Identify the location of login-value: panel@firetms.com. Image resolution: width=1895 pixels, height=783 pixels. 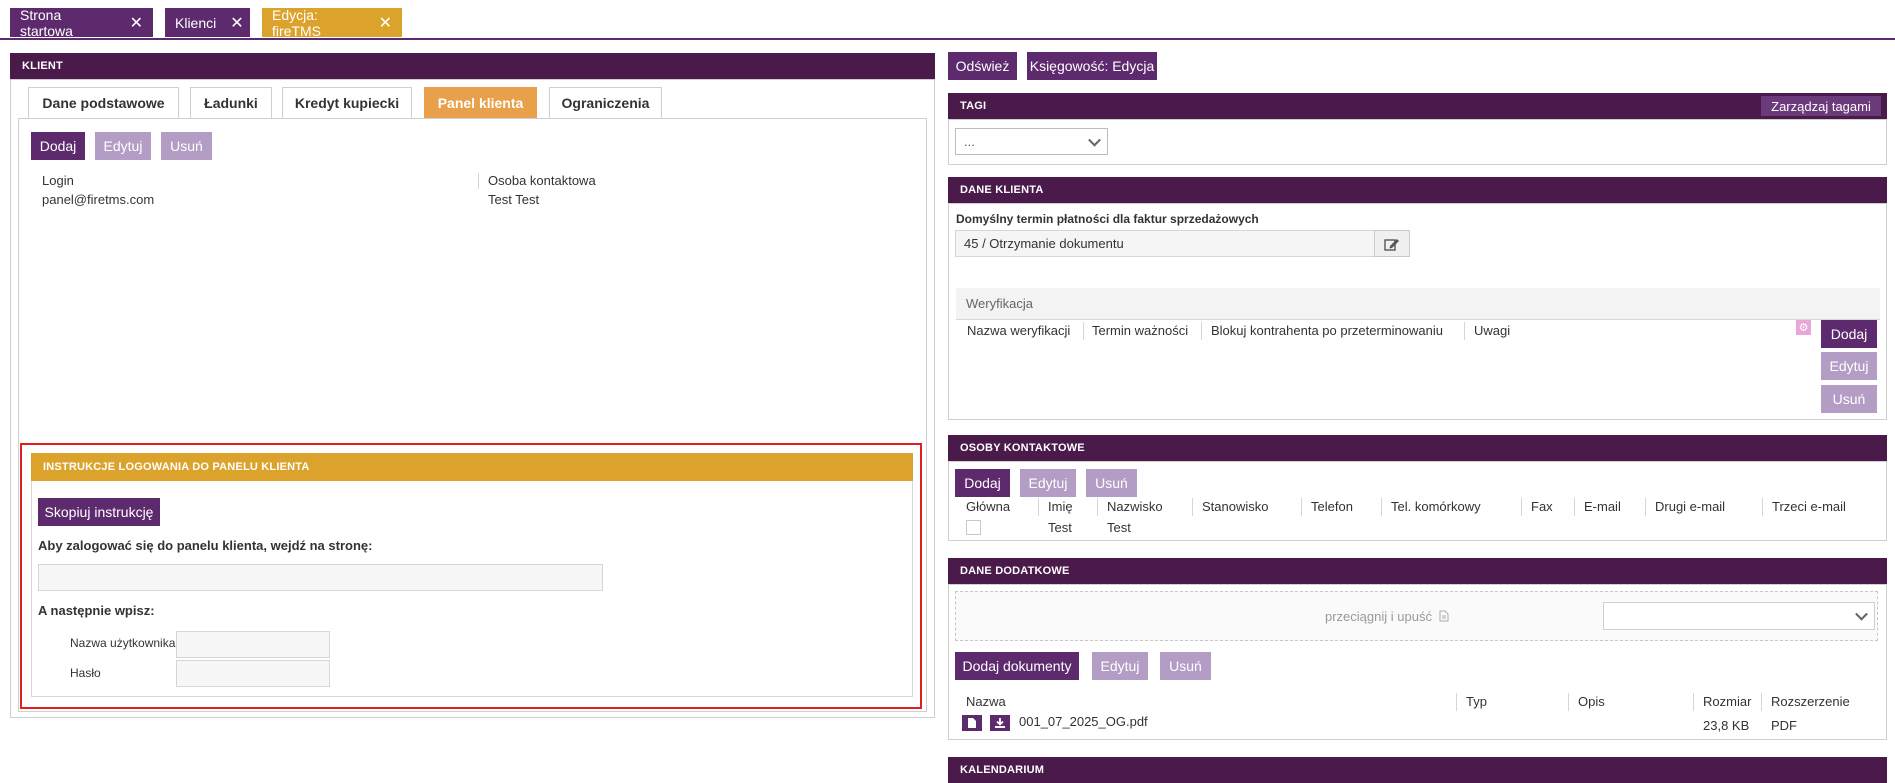
(98, 199).